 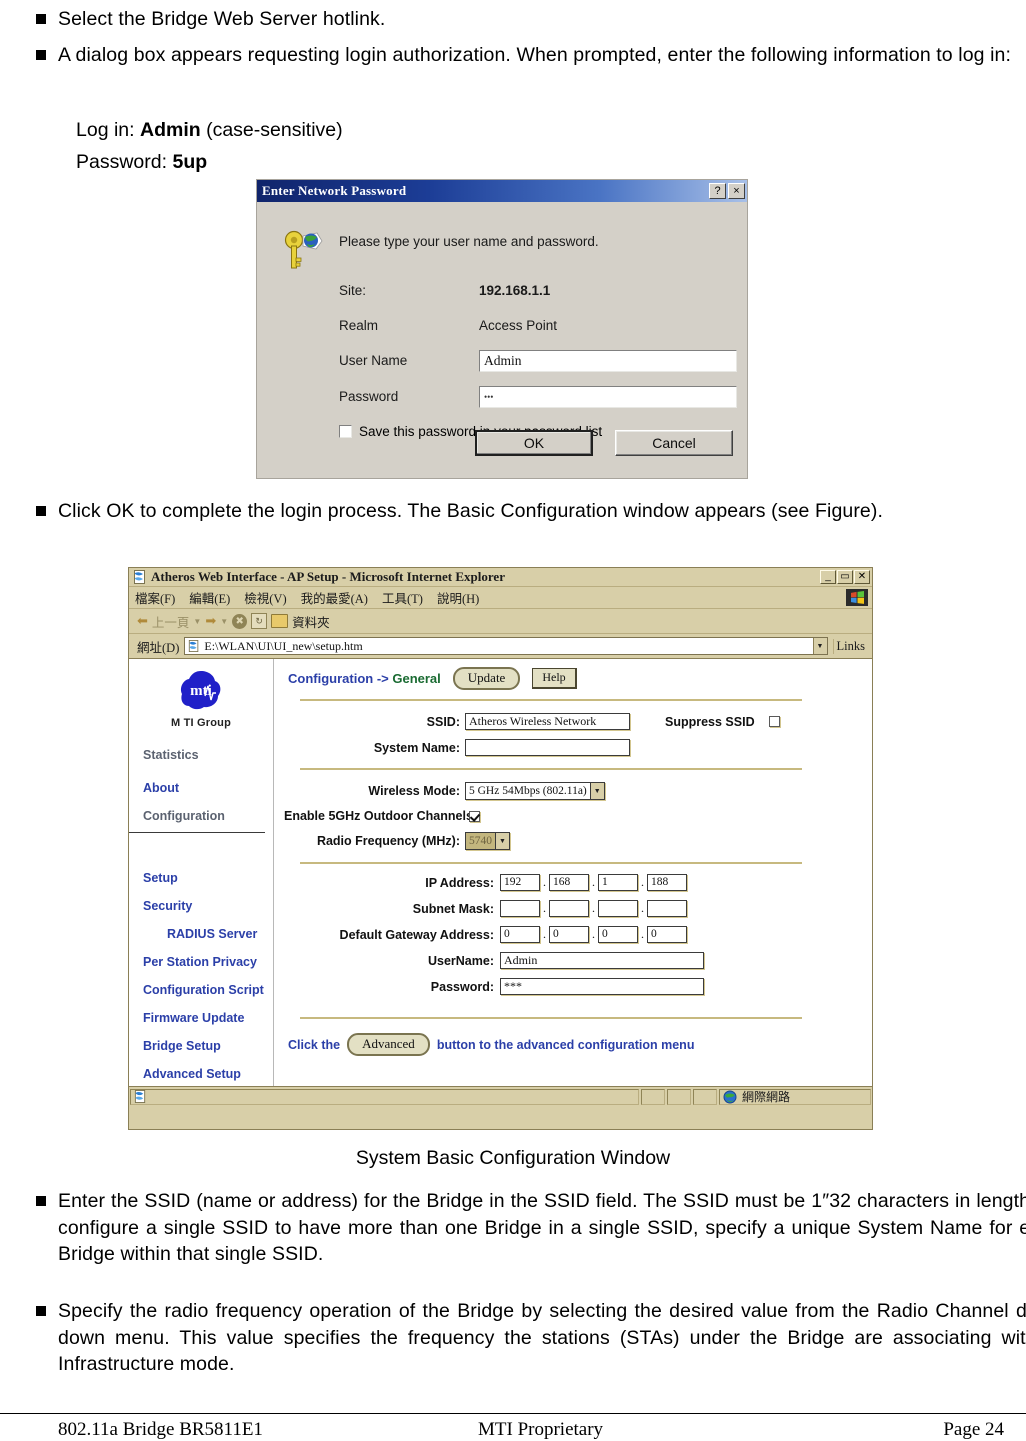 What do you see at coordinates (486, 678) in the screenshot?
I see `update-button: Update` at bounding box center [486, 678].